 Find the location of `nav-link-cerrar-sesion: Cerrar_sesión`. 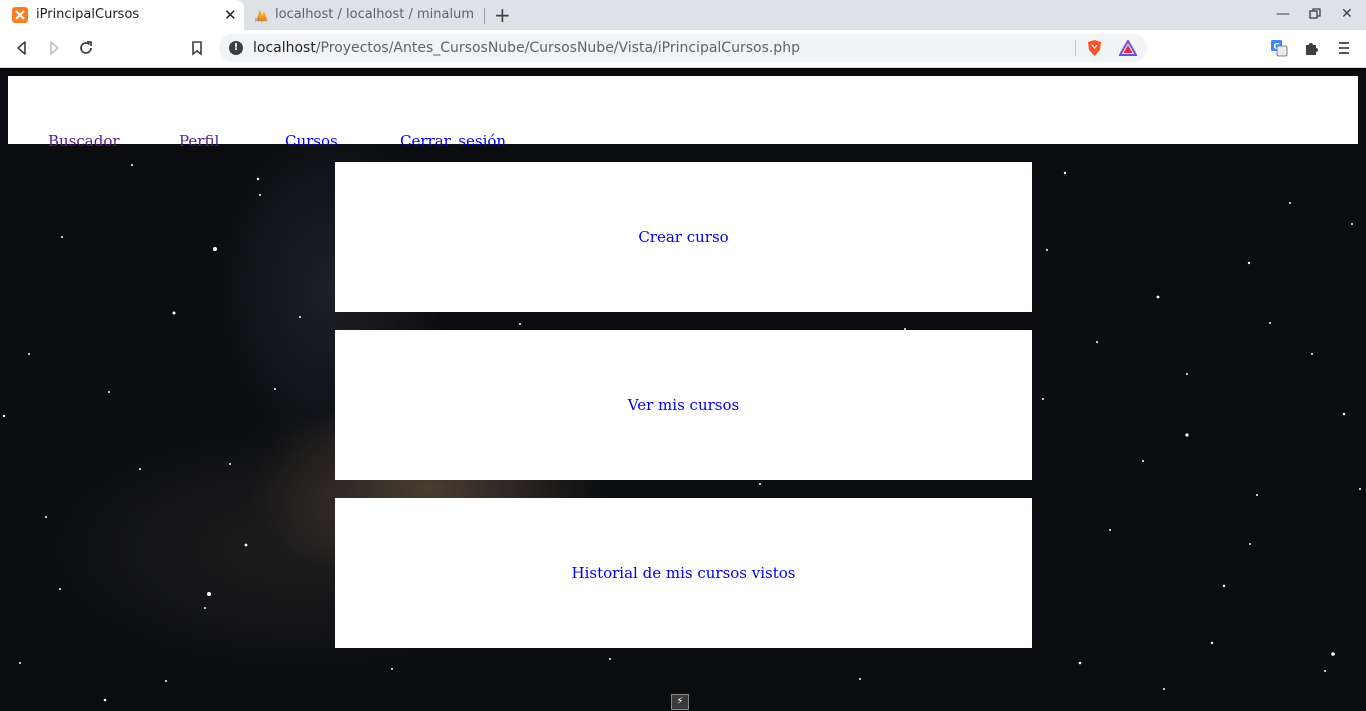

nav-link-cerrar-sesion: Cerrar_sesión is located at coordinates (453, 141).